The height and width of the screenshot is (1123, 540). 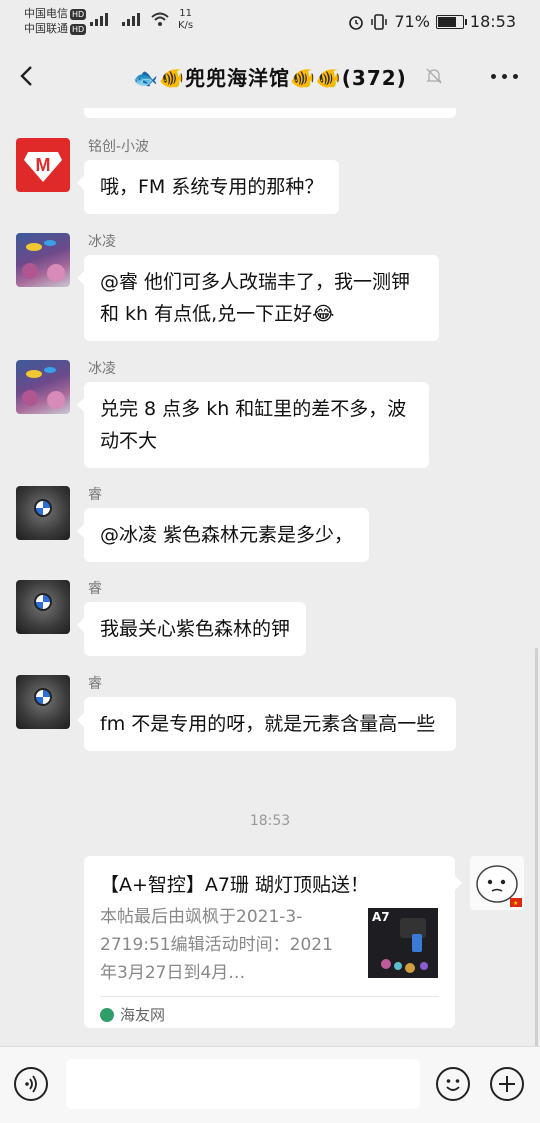 I want to click on battery-icon, so click(x=451, y=21).